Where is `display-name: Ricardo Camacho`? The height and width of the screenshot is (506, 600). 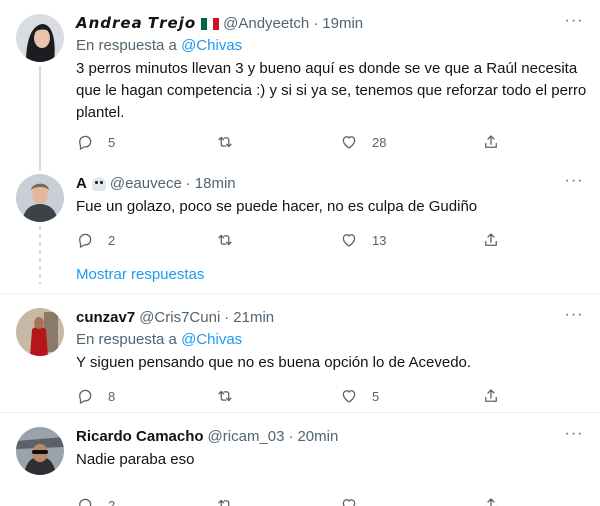
display-name: Ricardo Camacho is located at coordinates (140, 437).